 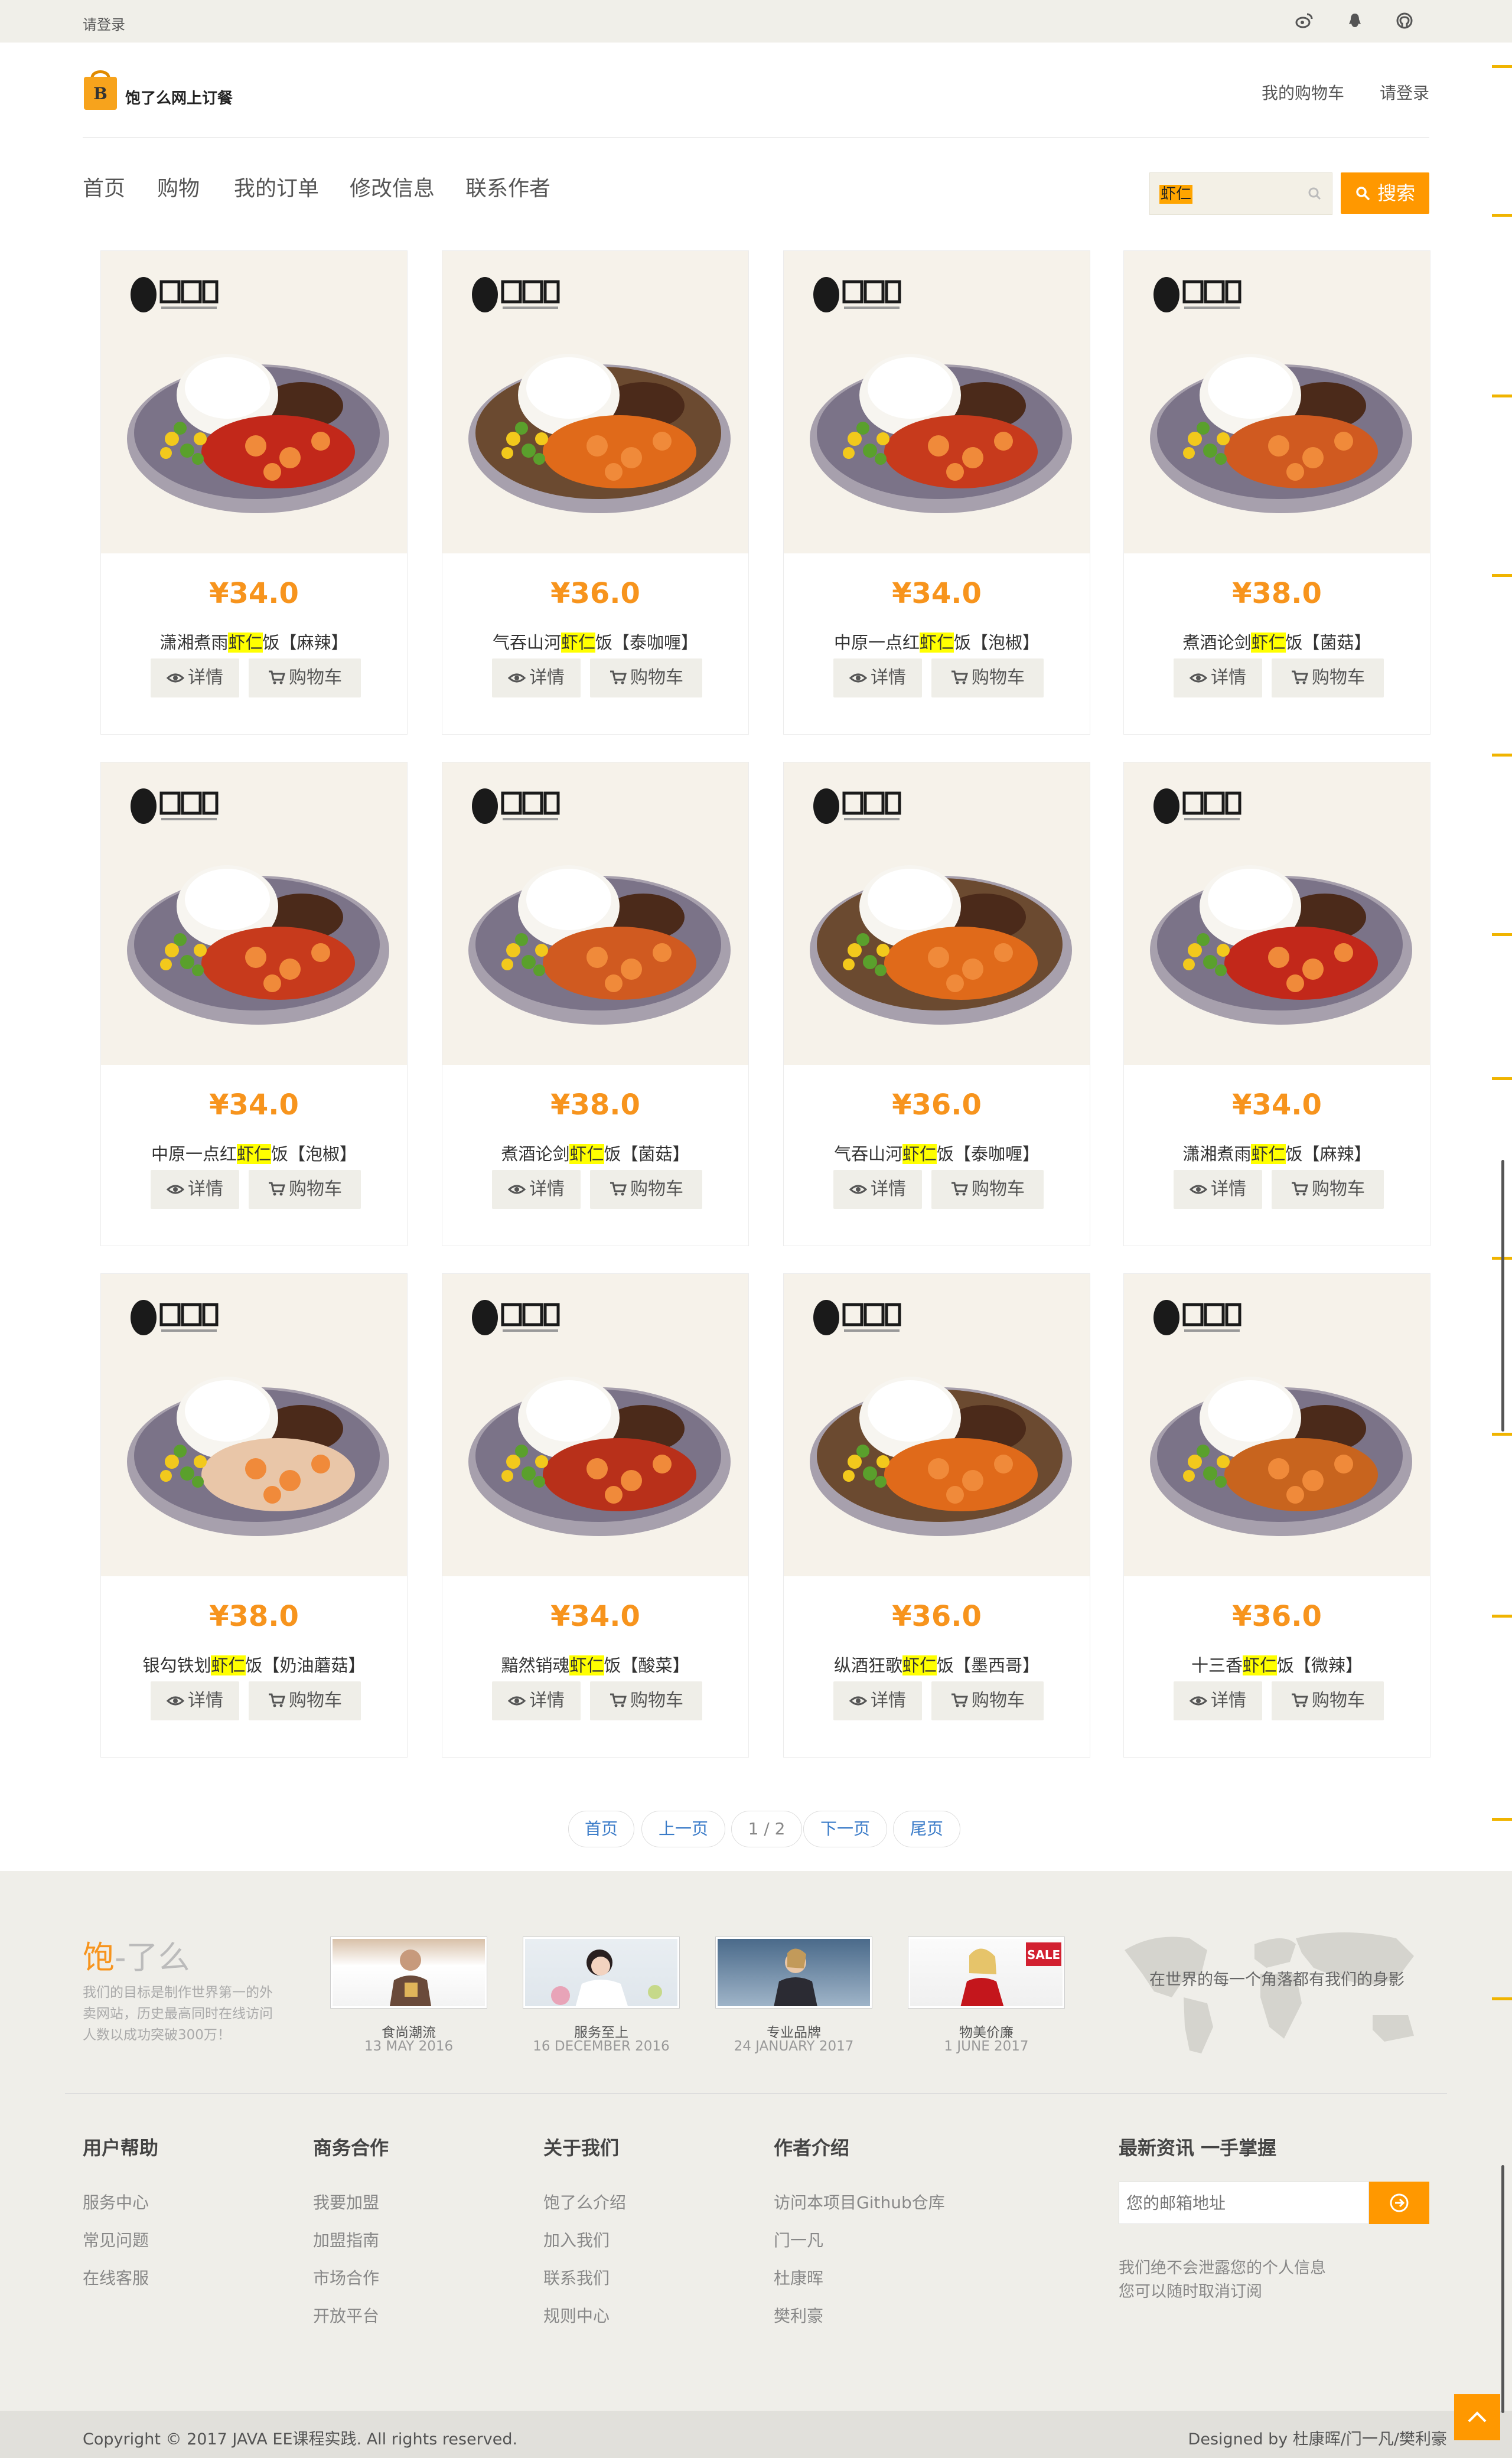 What do you see at coordinates (346, 2201) in the screenshot?
I see `footer-link-join: 我要加盟` at bounding box center [346, 2201].